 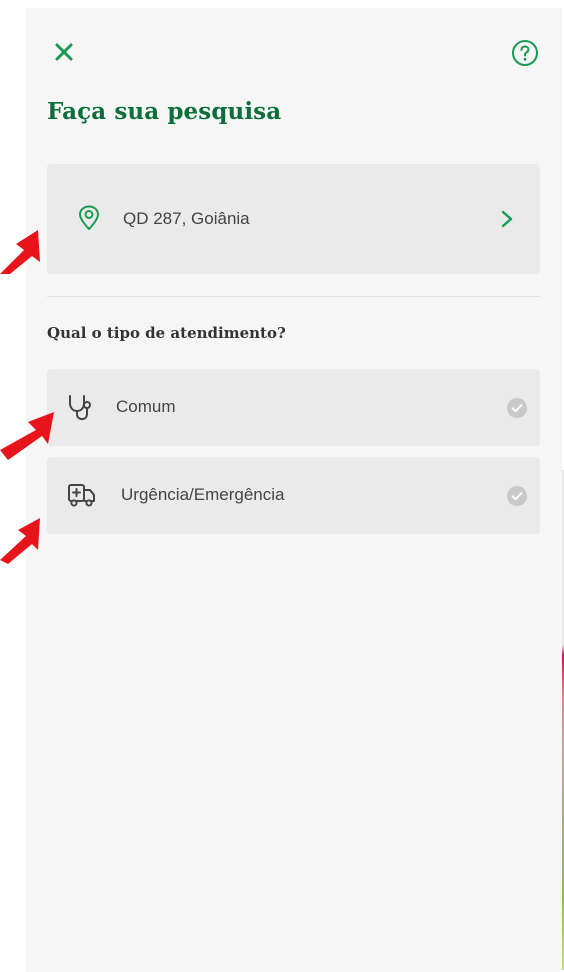 I want to click on chevron-right-icon, so click(x=507, y=219).